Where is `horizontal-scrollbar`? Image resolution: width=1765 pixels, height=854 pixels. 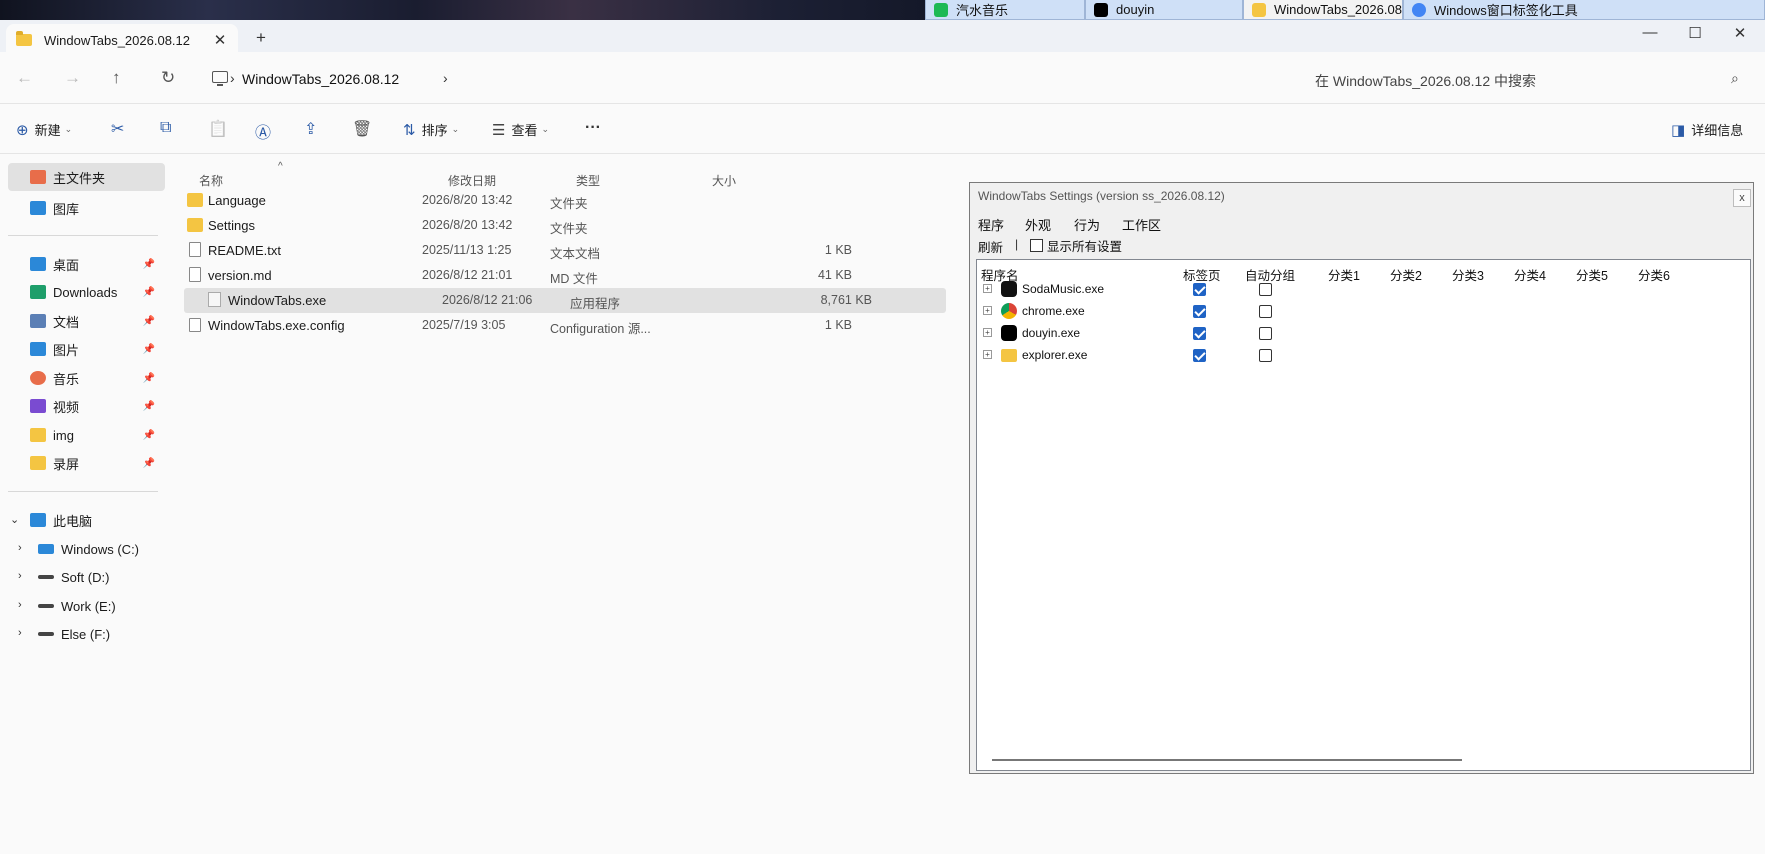
horizontal-scrollbar is located at coordinates (1227, 760).